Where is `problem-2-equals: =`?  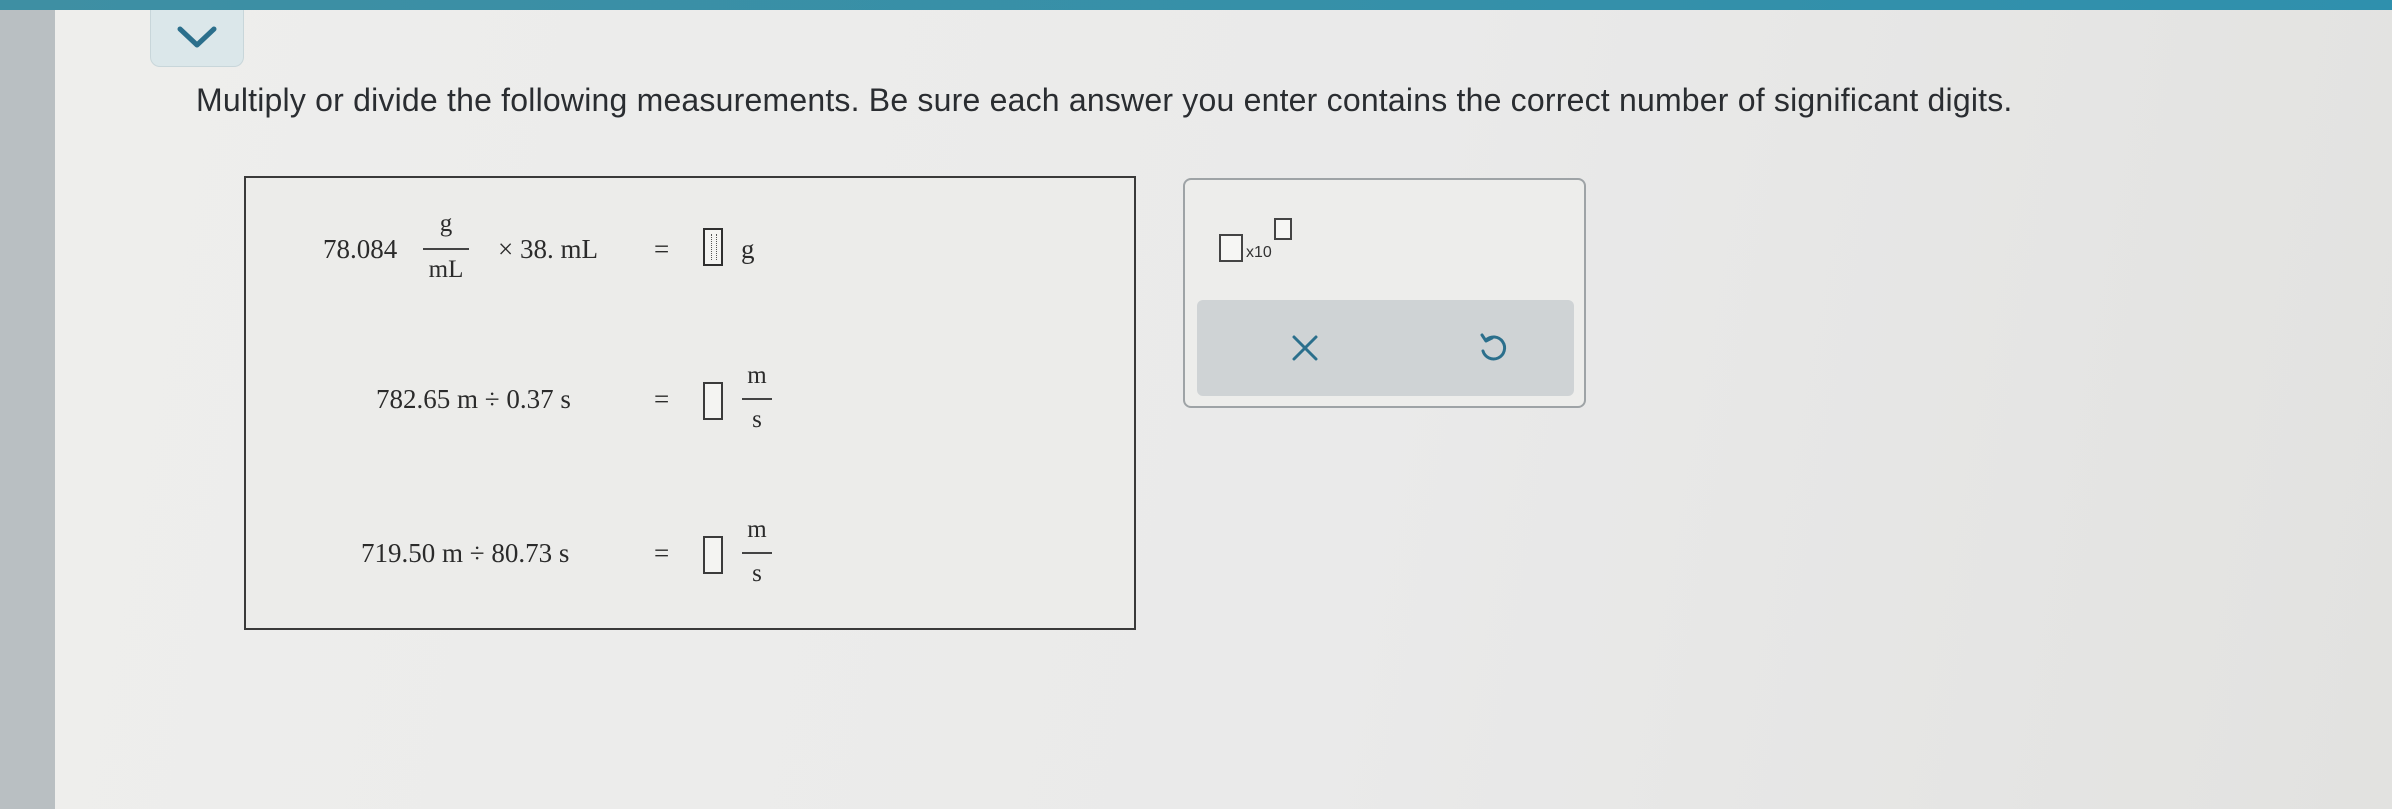 problem-2-equals: = is located at coordinates (662, 399).